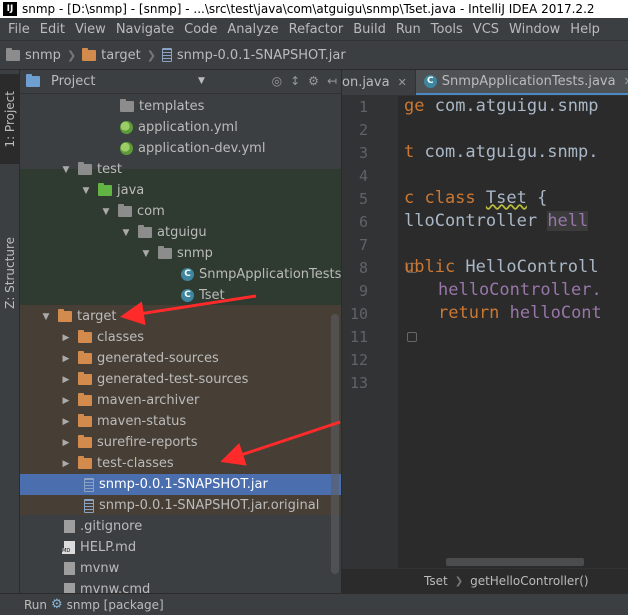 The width and height of the screenshot is (628, 615). Describe the element at coordinates (252, 29) in the screenshot. I see `menu-analyze: Analyze` at that location.